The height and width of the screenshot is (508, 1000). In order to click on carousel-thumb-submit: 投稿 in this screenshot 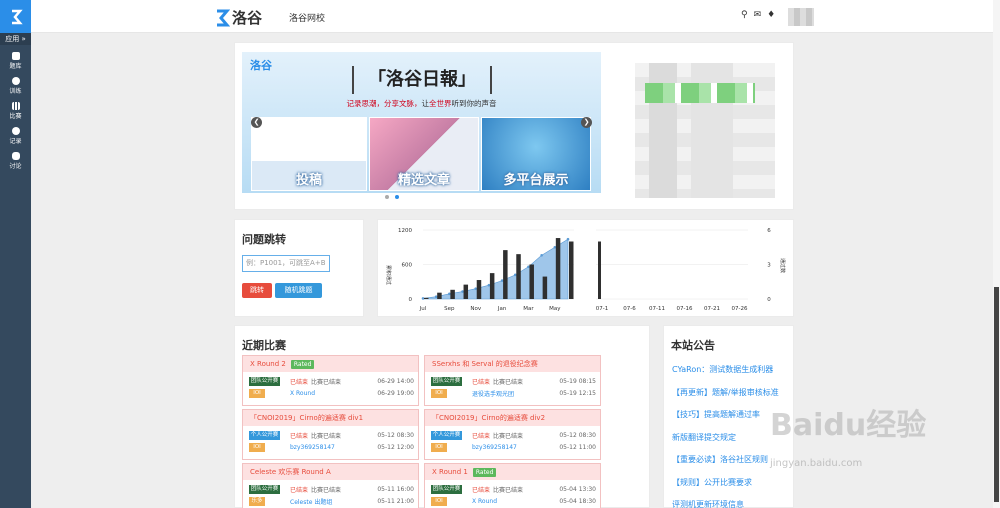, I will do `click(309, 154)`.